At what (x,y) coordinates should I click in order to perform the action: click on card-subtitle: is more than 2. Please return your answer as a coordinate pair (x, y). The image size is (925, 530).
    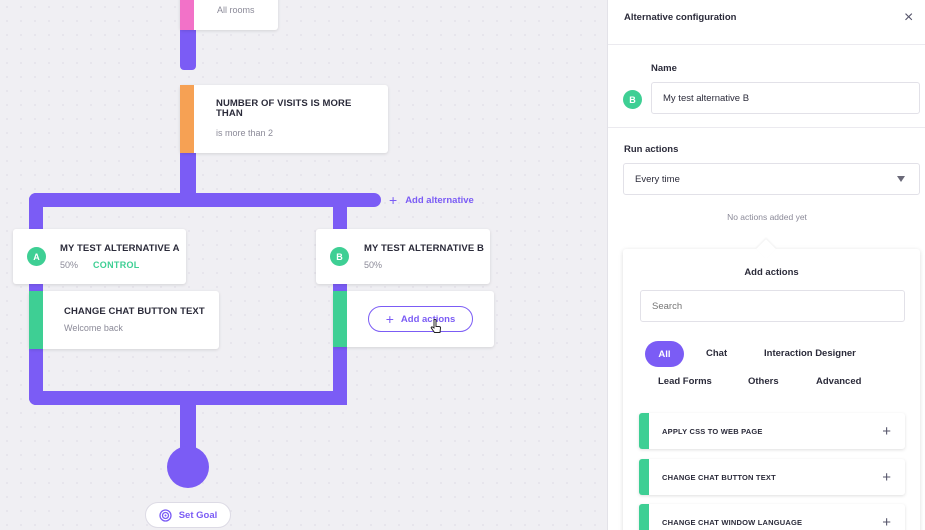
    Looking at the image, I should click on (245, 133).